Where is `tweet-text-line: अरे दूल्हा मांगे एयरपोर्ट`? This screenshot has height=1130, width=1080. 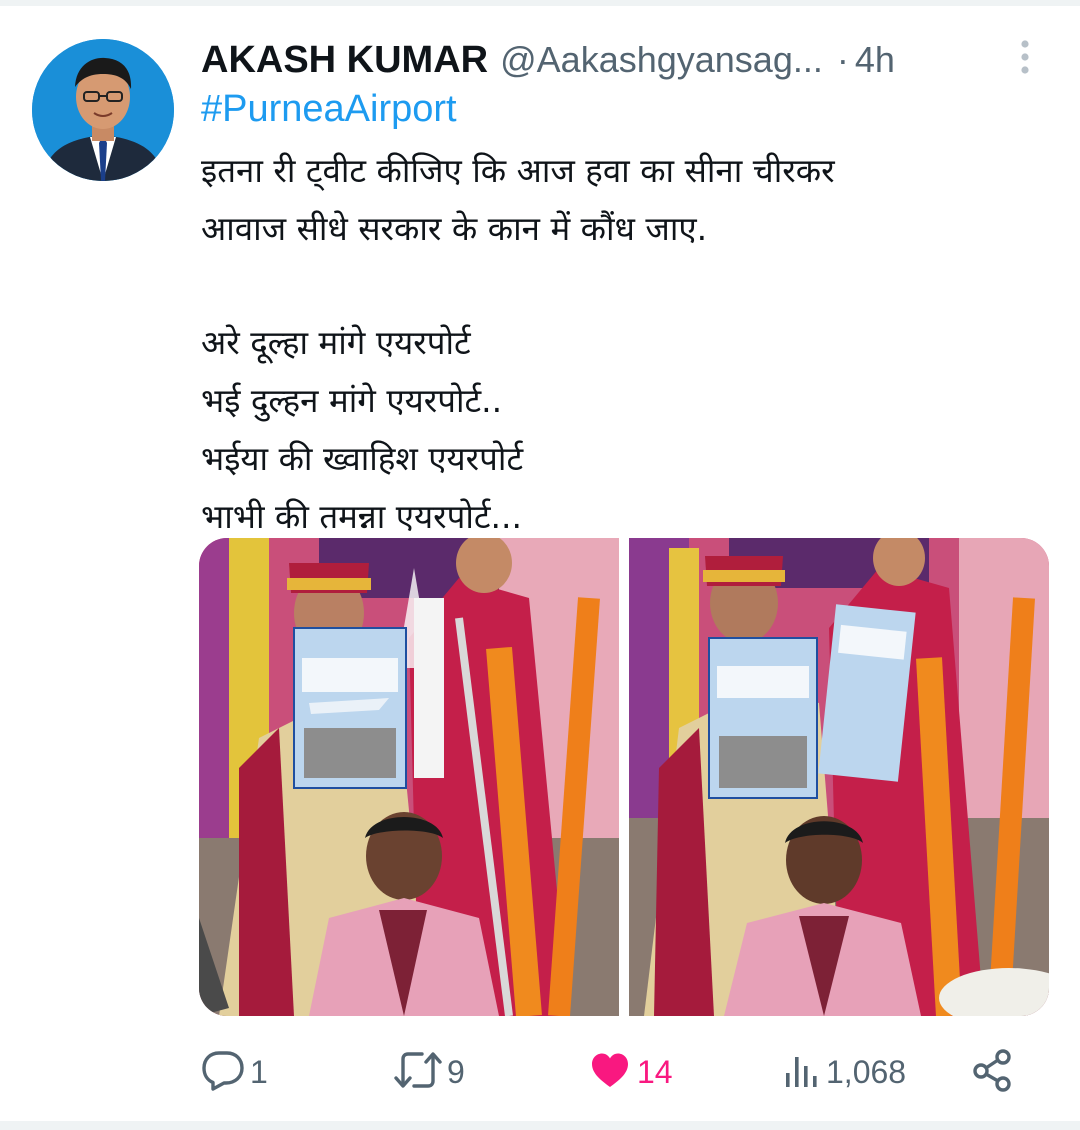
tweet-text-line: अरे दूल्हा मांगे एयरपोर्ट is located at coordinates (336, 342).